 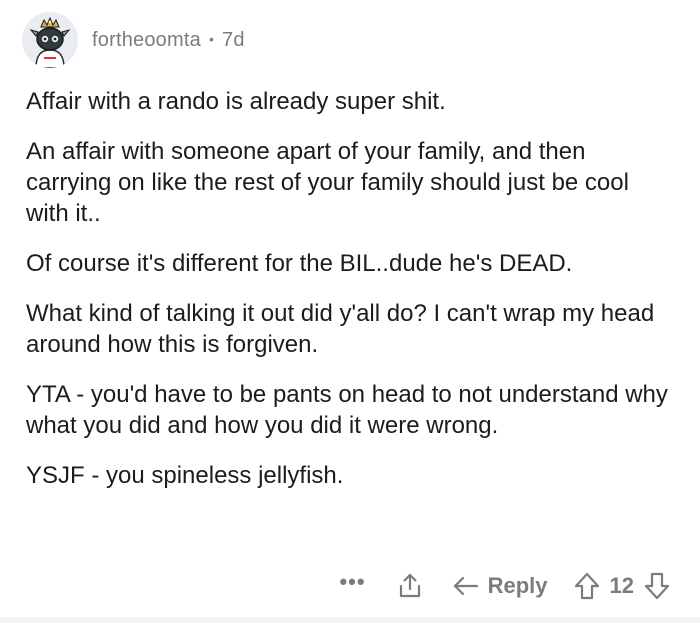 What do you see at coordinates (146, 40) in the screenshot?
I see `author-username: fortheoomta` at bounding box center [146, 40].